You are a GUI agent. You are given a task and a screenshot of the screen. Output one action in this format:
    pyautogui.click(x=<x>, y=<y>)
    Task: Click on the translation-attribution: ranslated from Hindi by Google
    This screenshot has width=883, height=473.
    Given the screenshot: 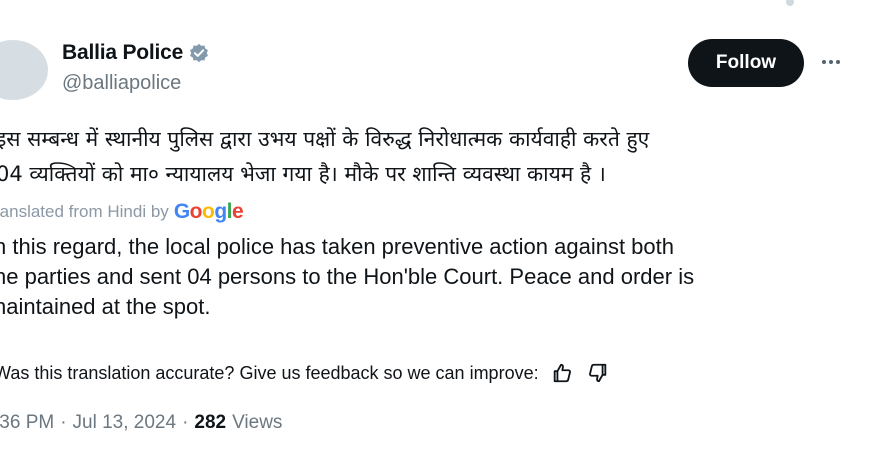 What is the action you would take?
    pyautogui.click(x=122, y=212)
    